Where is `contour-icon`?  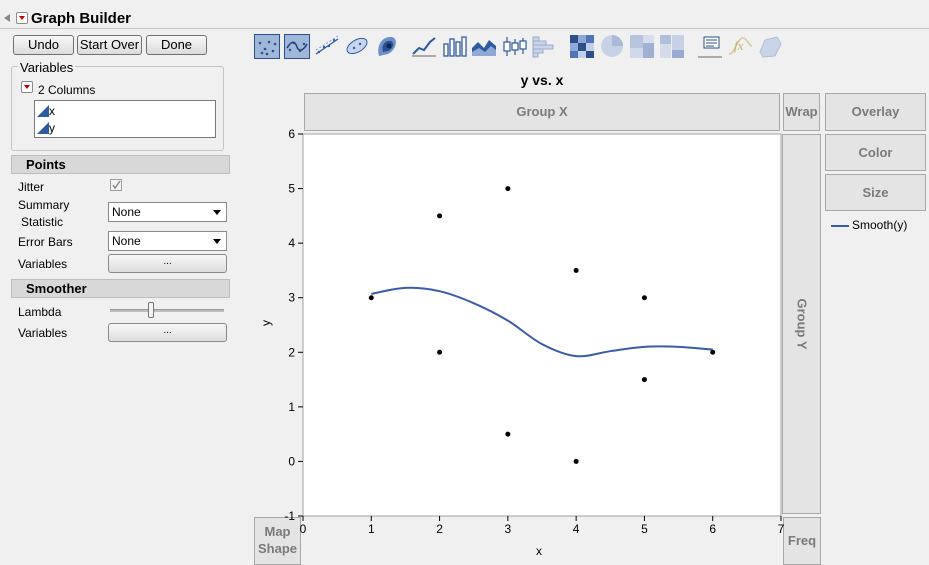 contour-icon is located at coordinates (387, 46).